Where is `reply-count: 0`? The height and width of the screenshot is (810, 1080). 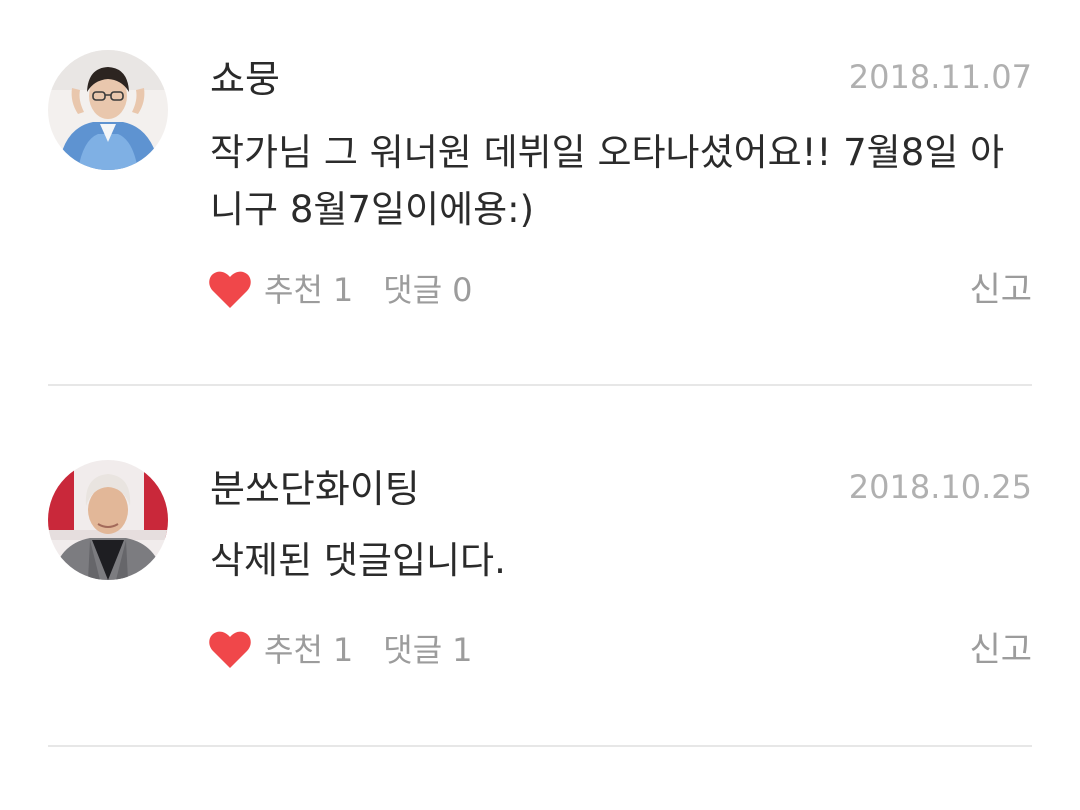 reply-count: 0 is located at coordinates (462, 290).